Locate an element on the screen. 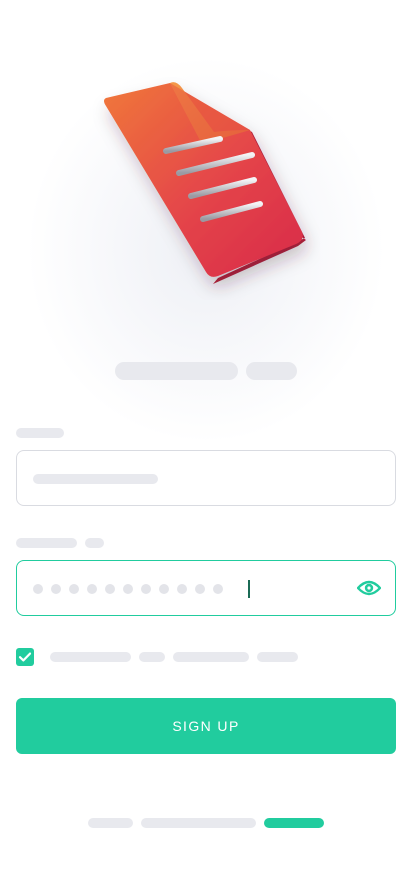 The image size is (412, 892). check-icon is located at coordinates (25, 657).